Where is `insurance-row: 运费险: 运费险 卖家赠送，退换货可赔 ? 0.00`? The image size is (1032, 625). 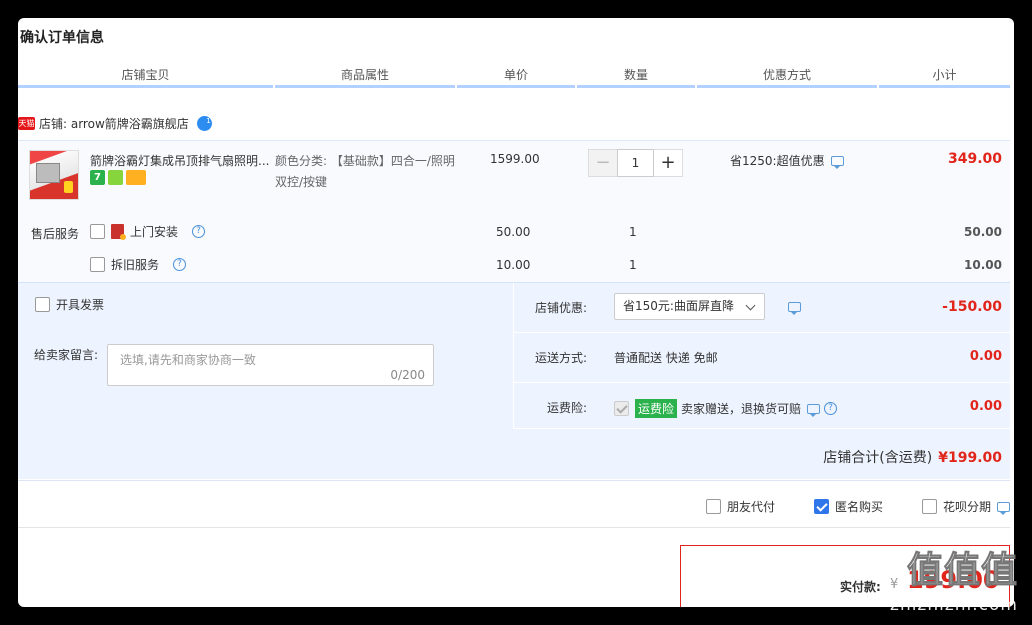 insurance-row: 运费险: 运费险 卖家赠送，退换货可赔 ? 0.00 is located at coordinates (762, 406).